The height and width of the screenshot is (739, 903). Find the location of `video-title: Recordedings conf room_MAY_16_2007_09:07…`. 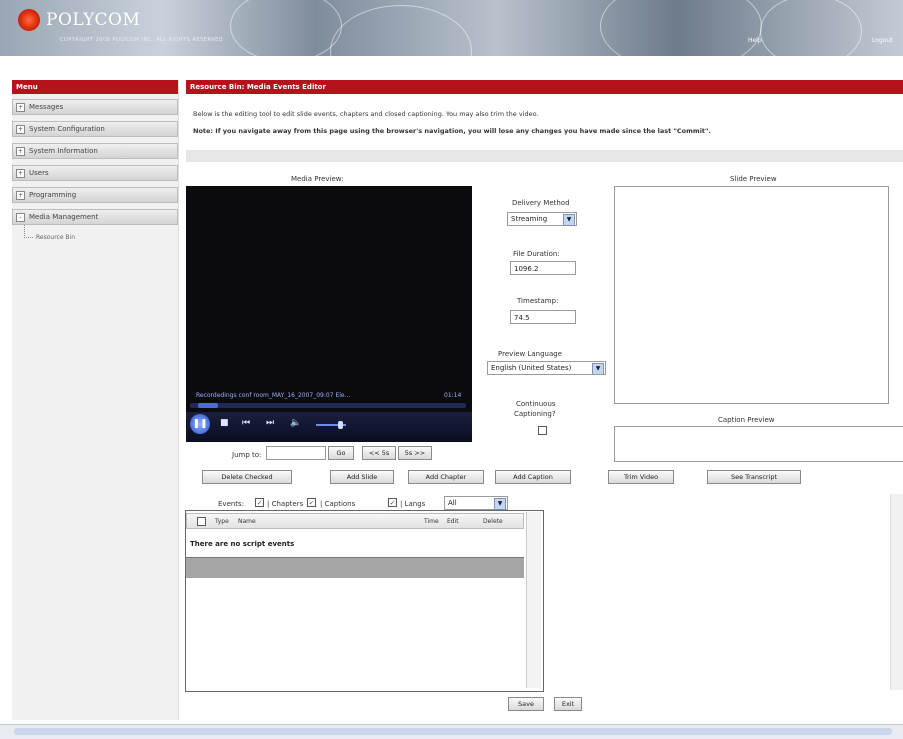

video-title: Recordedings conf room_MAY_16_2007_09:07… is located at coordinates (273, 395).